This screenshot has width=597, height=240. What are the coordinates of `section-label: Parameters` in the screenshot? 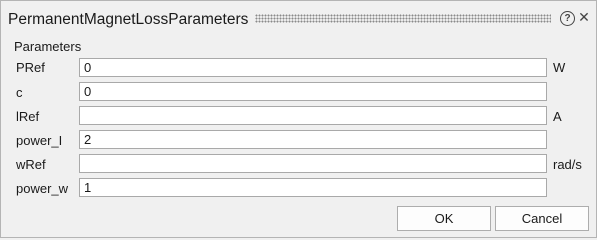 It's located at (48, 46).